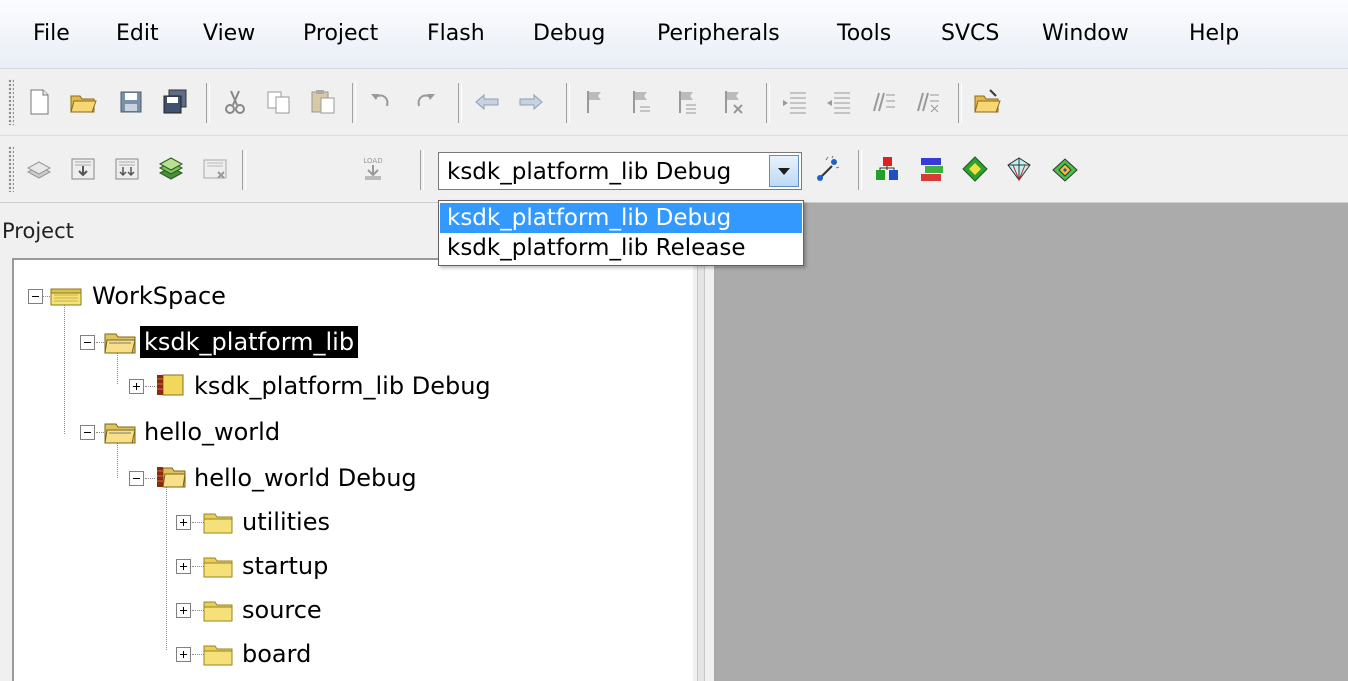  I want to click on unindent-icon, so click(839, 102).